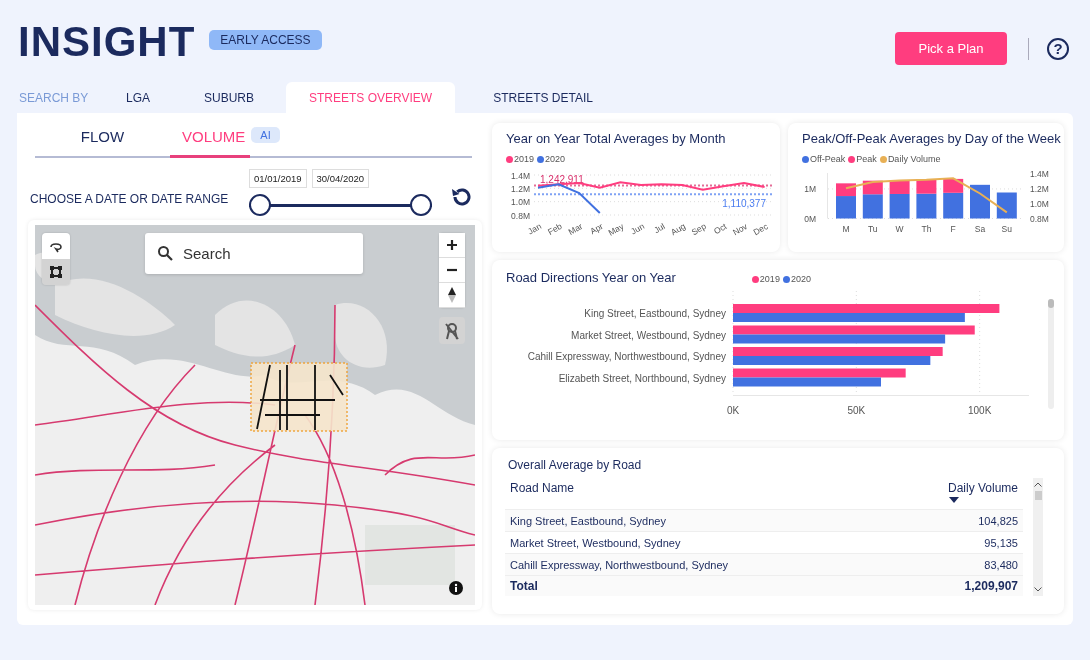 Image resolution: width=1090 pixels, height=660 pixels. I want to click on chart-title: Peak/Off-Peak Averages by Day of the Week, so click(932, 138).